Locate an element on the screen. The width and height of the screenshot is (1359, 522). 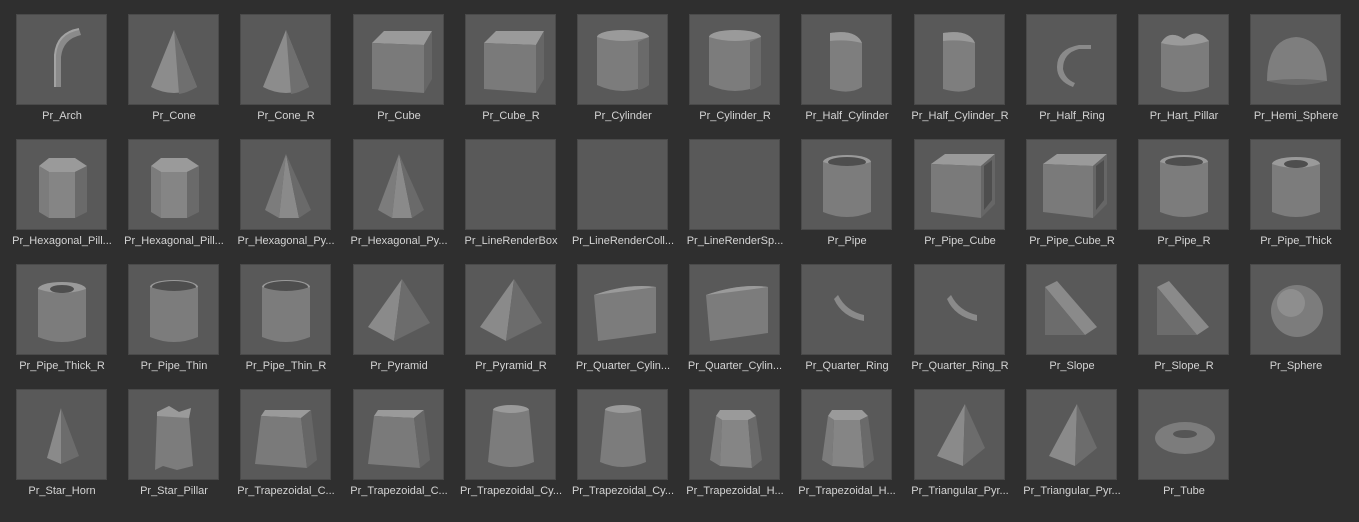
asset-tile: Pr_Cube_R is located at coordinates (519, 72).